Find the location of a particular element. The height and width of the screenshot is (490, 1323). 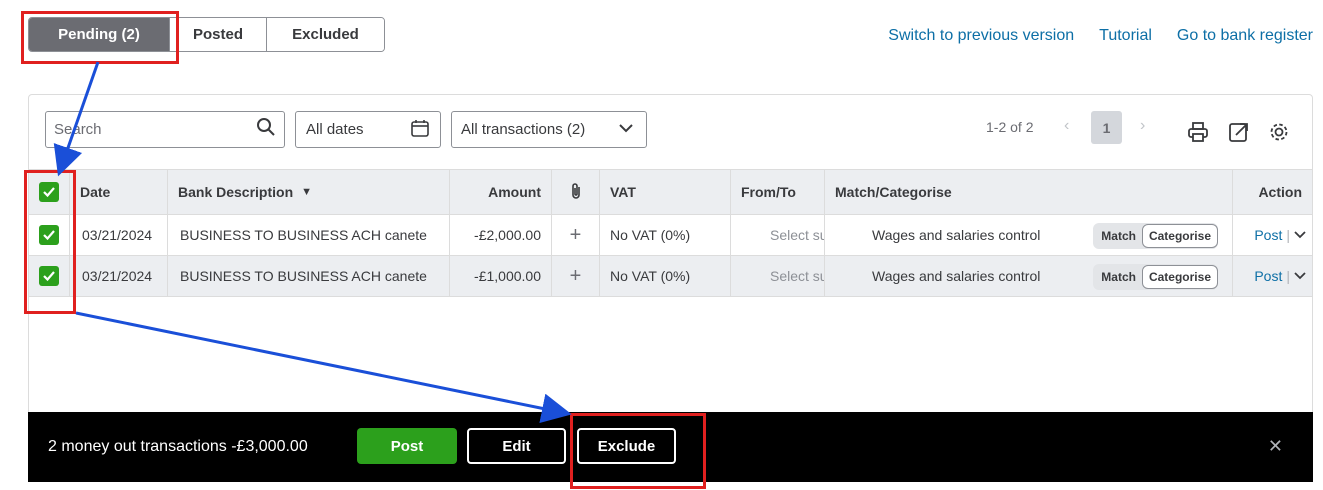

row-amount: -£2,000.00 is located at coordinates (501, 235).